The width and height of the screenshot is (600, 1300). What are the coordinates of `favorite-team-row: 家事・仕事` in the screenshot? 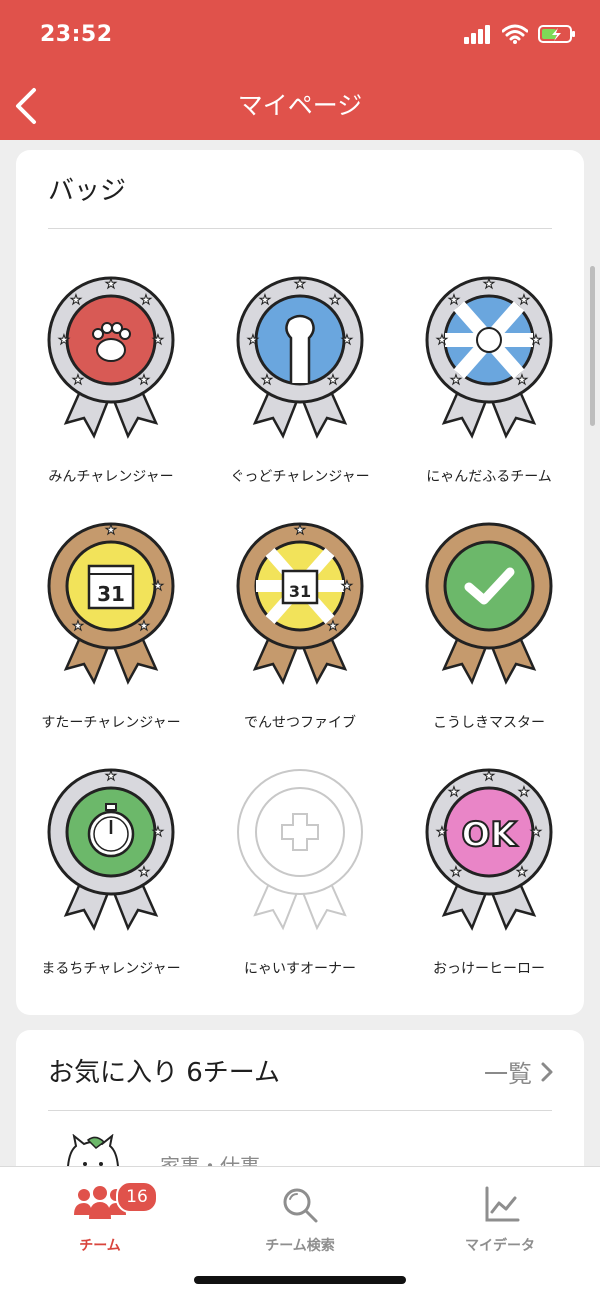 It's located at (298, 1146).